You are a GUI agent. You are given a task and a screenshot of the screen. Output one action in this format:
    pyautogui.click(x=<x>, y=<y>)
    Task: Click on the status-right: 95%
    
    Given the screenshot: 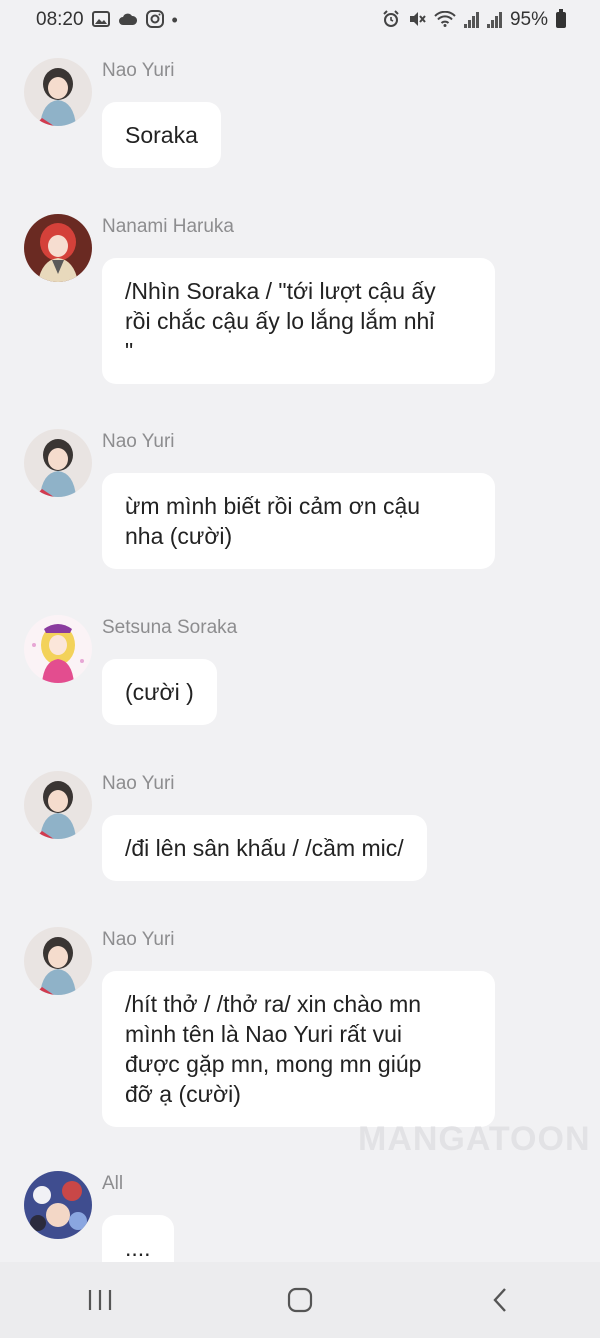 What is the action you would take?
    pyautogui.click(x=474, y=20)
    